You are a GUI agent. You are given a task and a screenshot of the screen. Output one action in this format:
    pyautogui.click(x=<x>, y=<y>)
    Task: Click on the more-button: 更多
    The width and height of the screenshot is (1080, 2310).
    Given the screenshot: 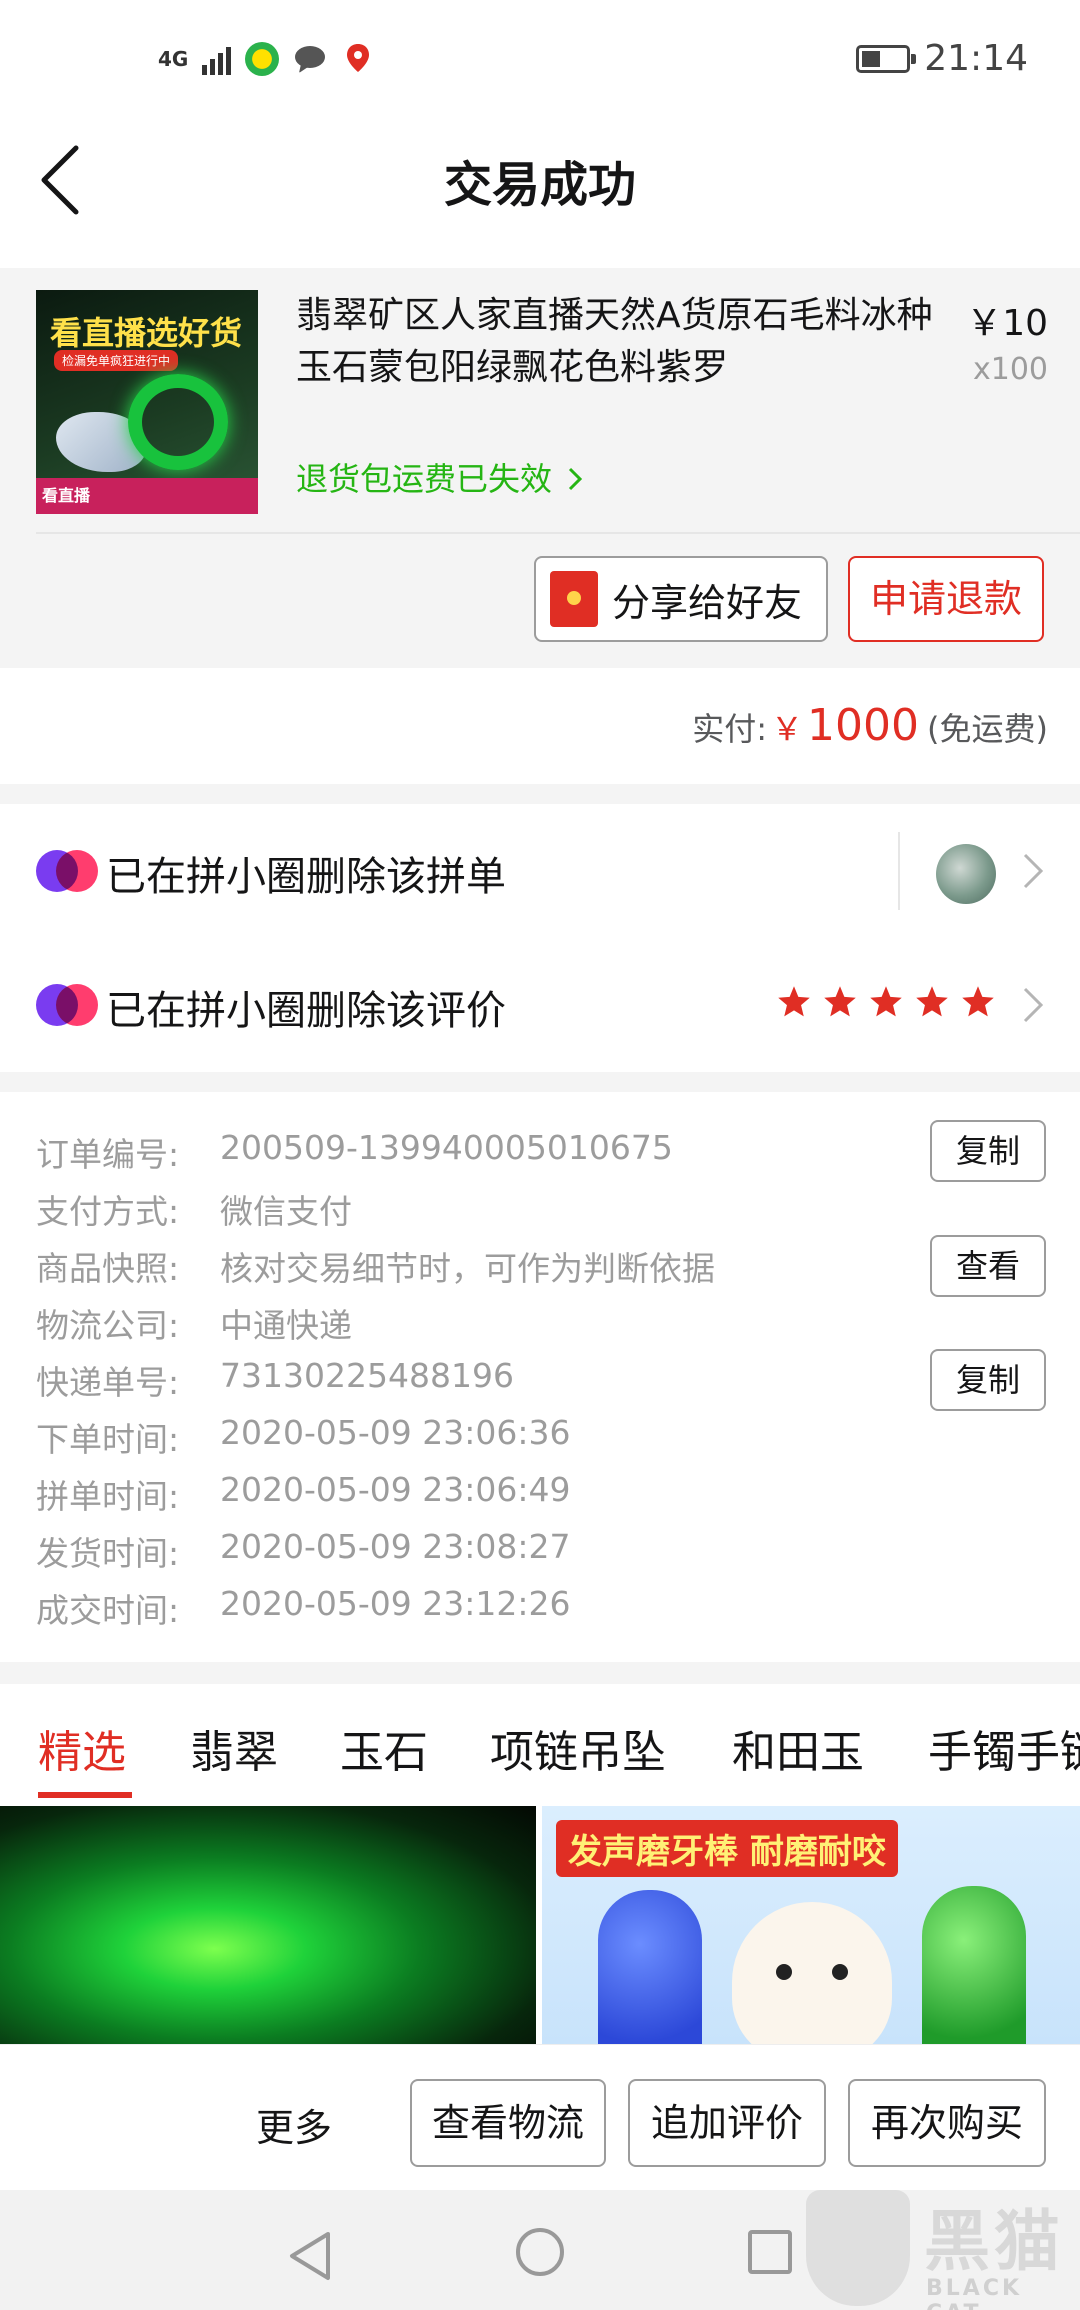 What is the action you would take?
    pyautogui.click(x=294, y=2124)
    